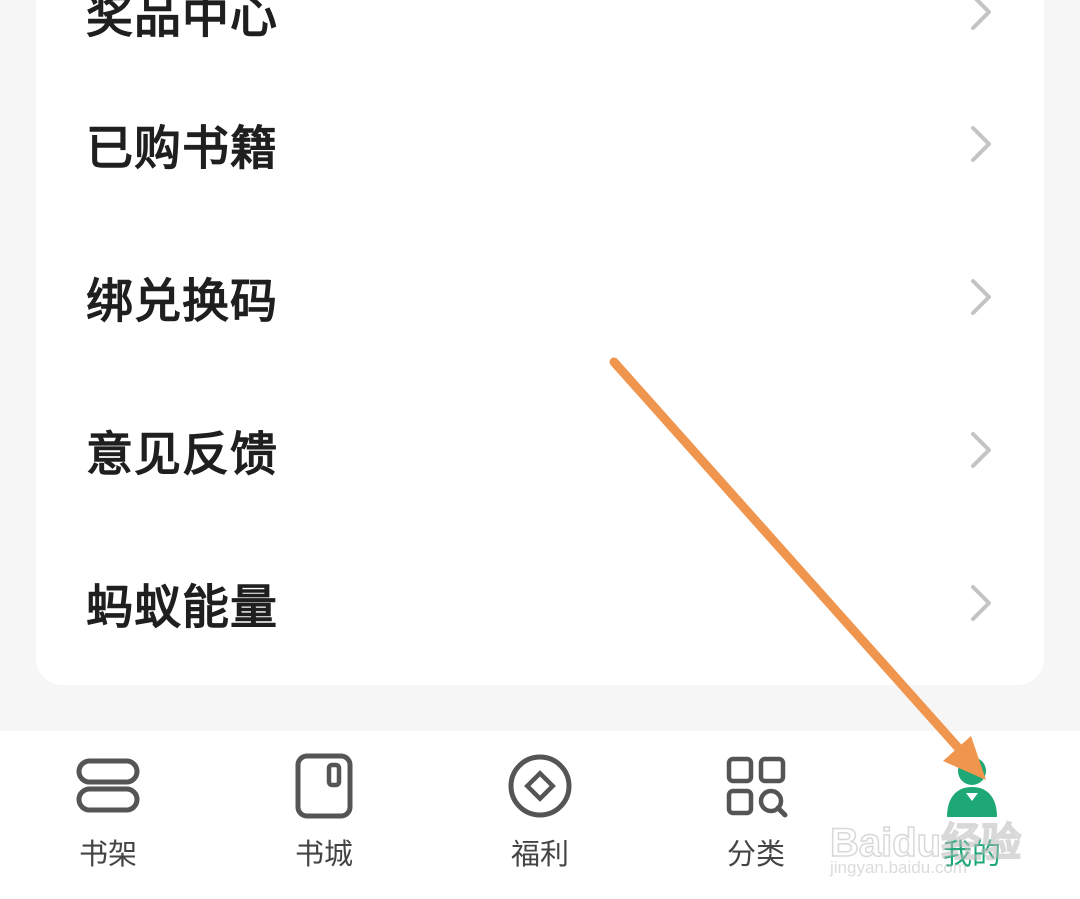  What do you see at coordinates (971, 854) in the screenshot?
I see `tab-label: 我的` at bounding box center [971, 854].